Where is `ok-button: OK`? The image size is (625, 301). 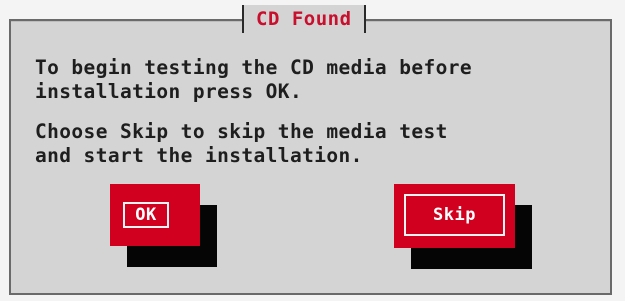
ok-button: OK is located at coordinates (155, 215).